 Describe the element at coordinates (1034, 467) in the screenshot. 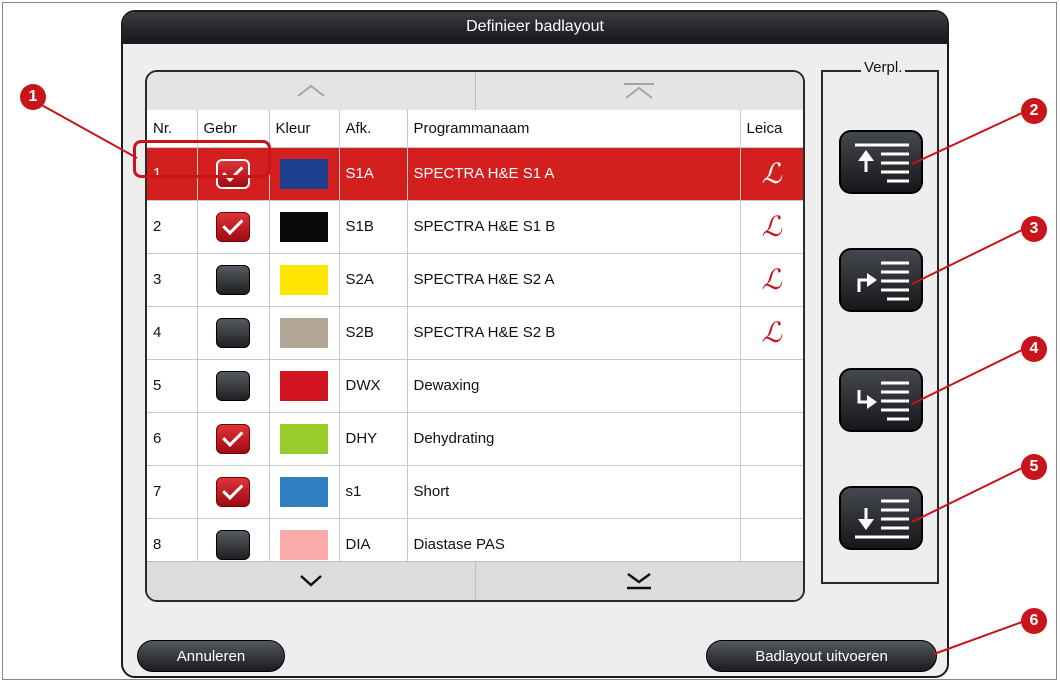

I see `callout-5: 5` at that location.